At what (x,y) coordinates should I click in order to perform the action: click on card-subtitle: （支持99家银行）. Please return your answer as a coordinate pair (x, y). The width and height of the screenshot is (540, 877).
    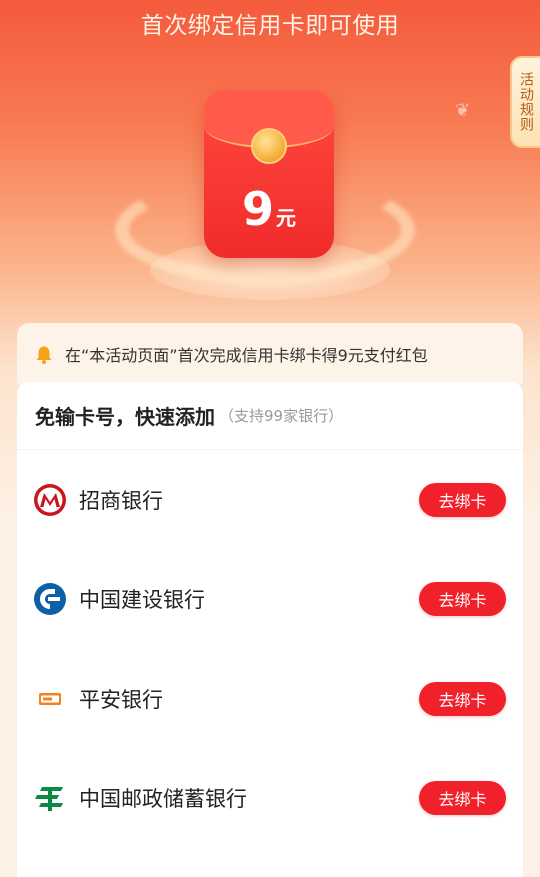
    Looking at the image, I should click on (281, 416).